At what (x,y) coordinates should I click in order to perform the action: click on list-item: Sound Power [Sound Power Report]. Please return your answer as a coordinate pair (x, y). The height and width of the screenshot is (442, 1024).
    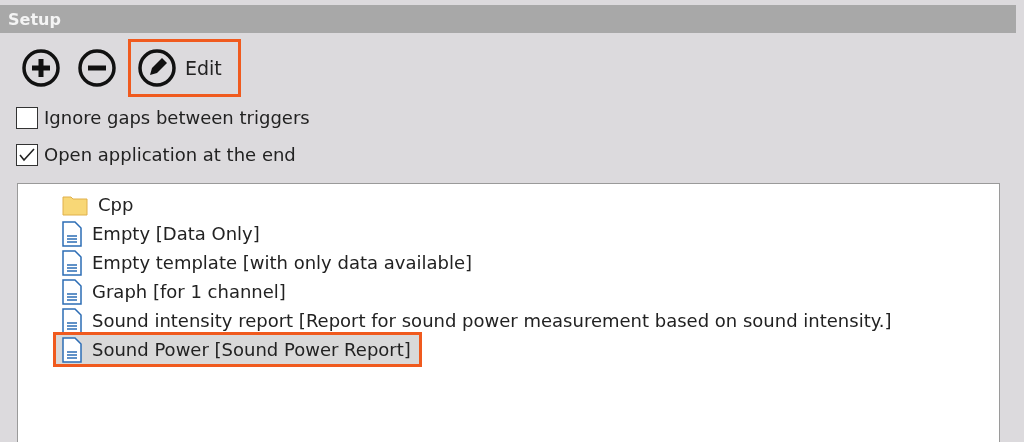
    Looking at the image, I should click on (237, 349).